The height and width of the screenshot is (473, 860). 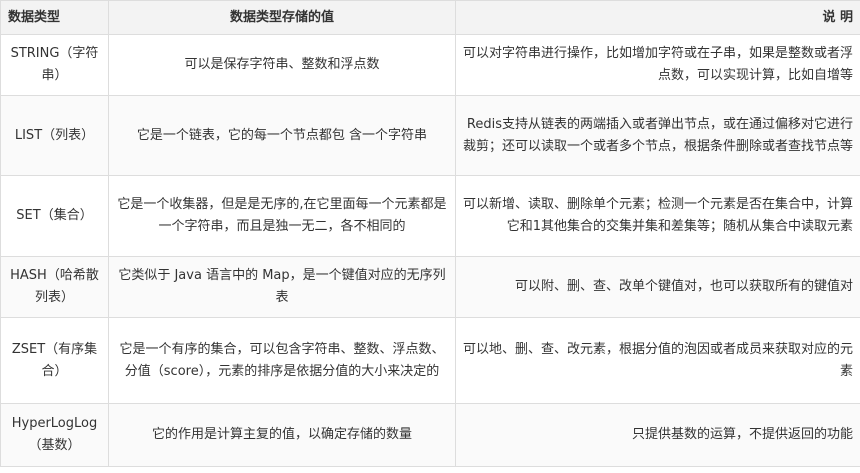 I want to click on cell-type: HASH（哈希散列表）, so click(x=54, y=287).